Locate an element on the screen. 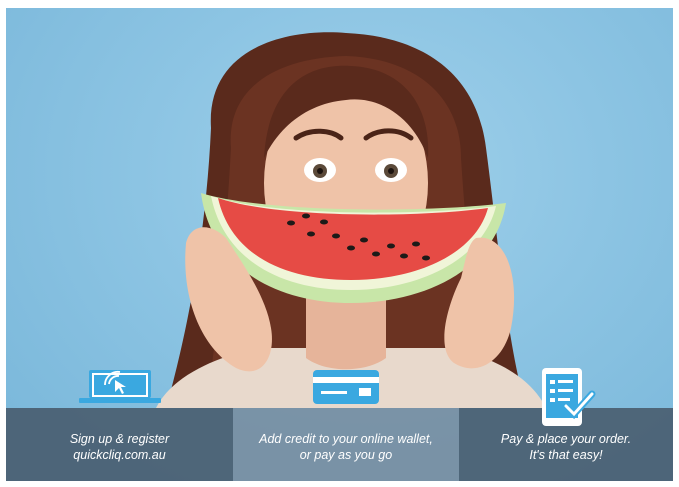  step-place-order: Pay & place your order. It's that easy! is located at coordinates (566, 424).